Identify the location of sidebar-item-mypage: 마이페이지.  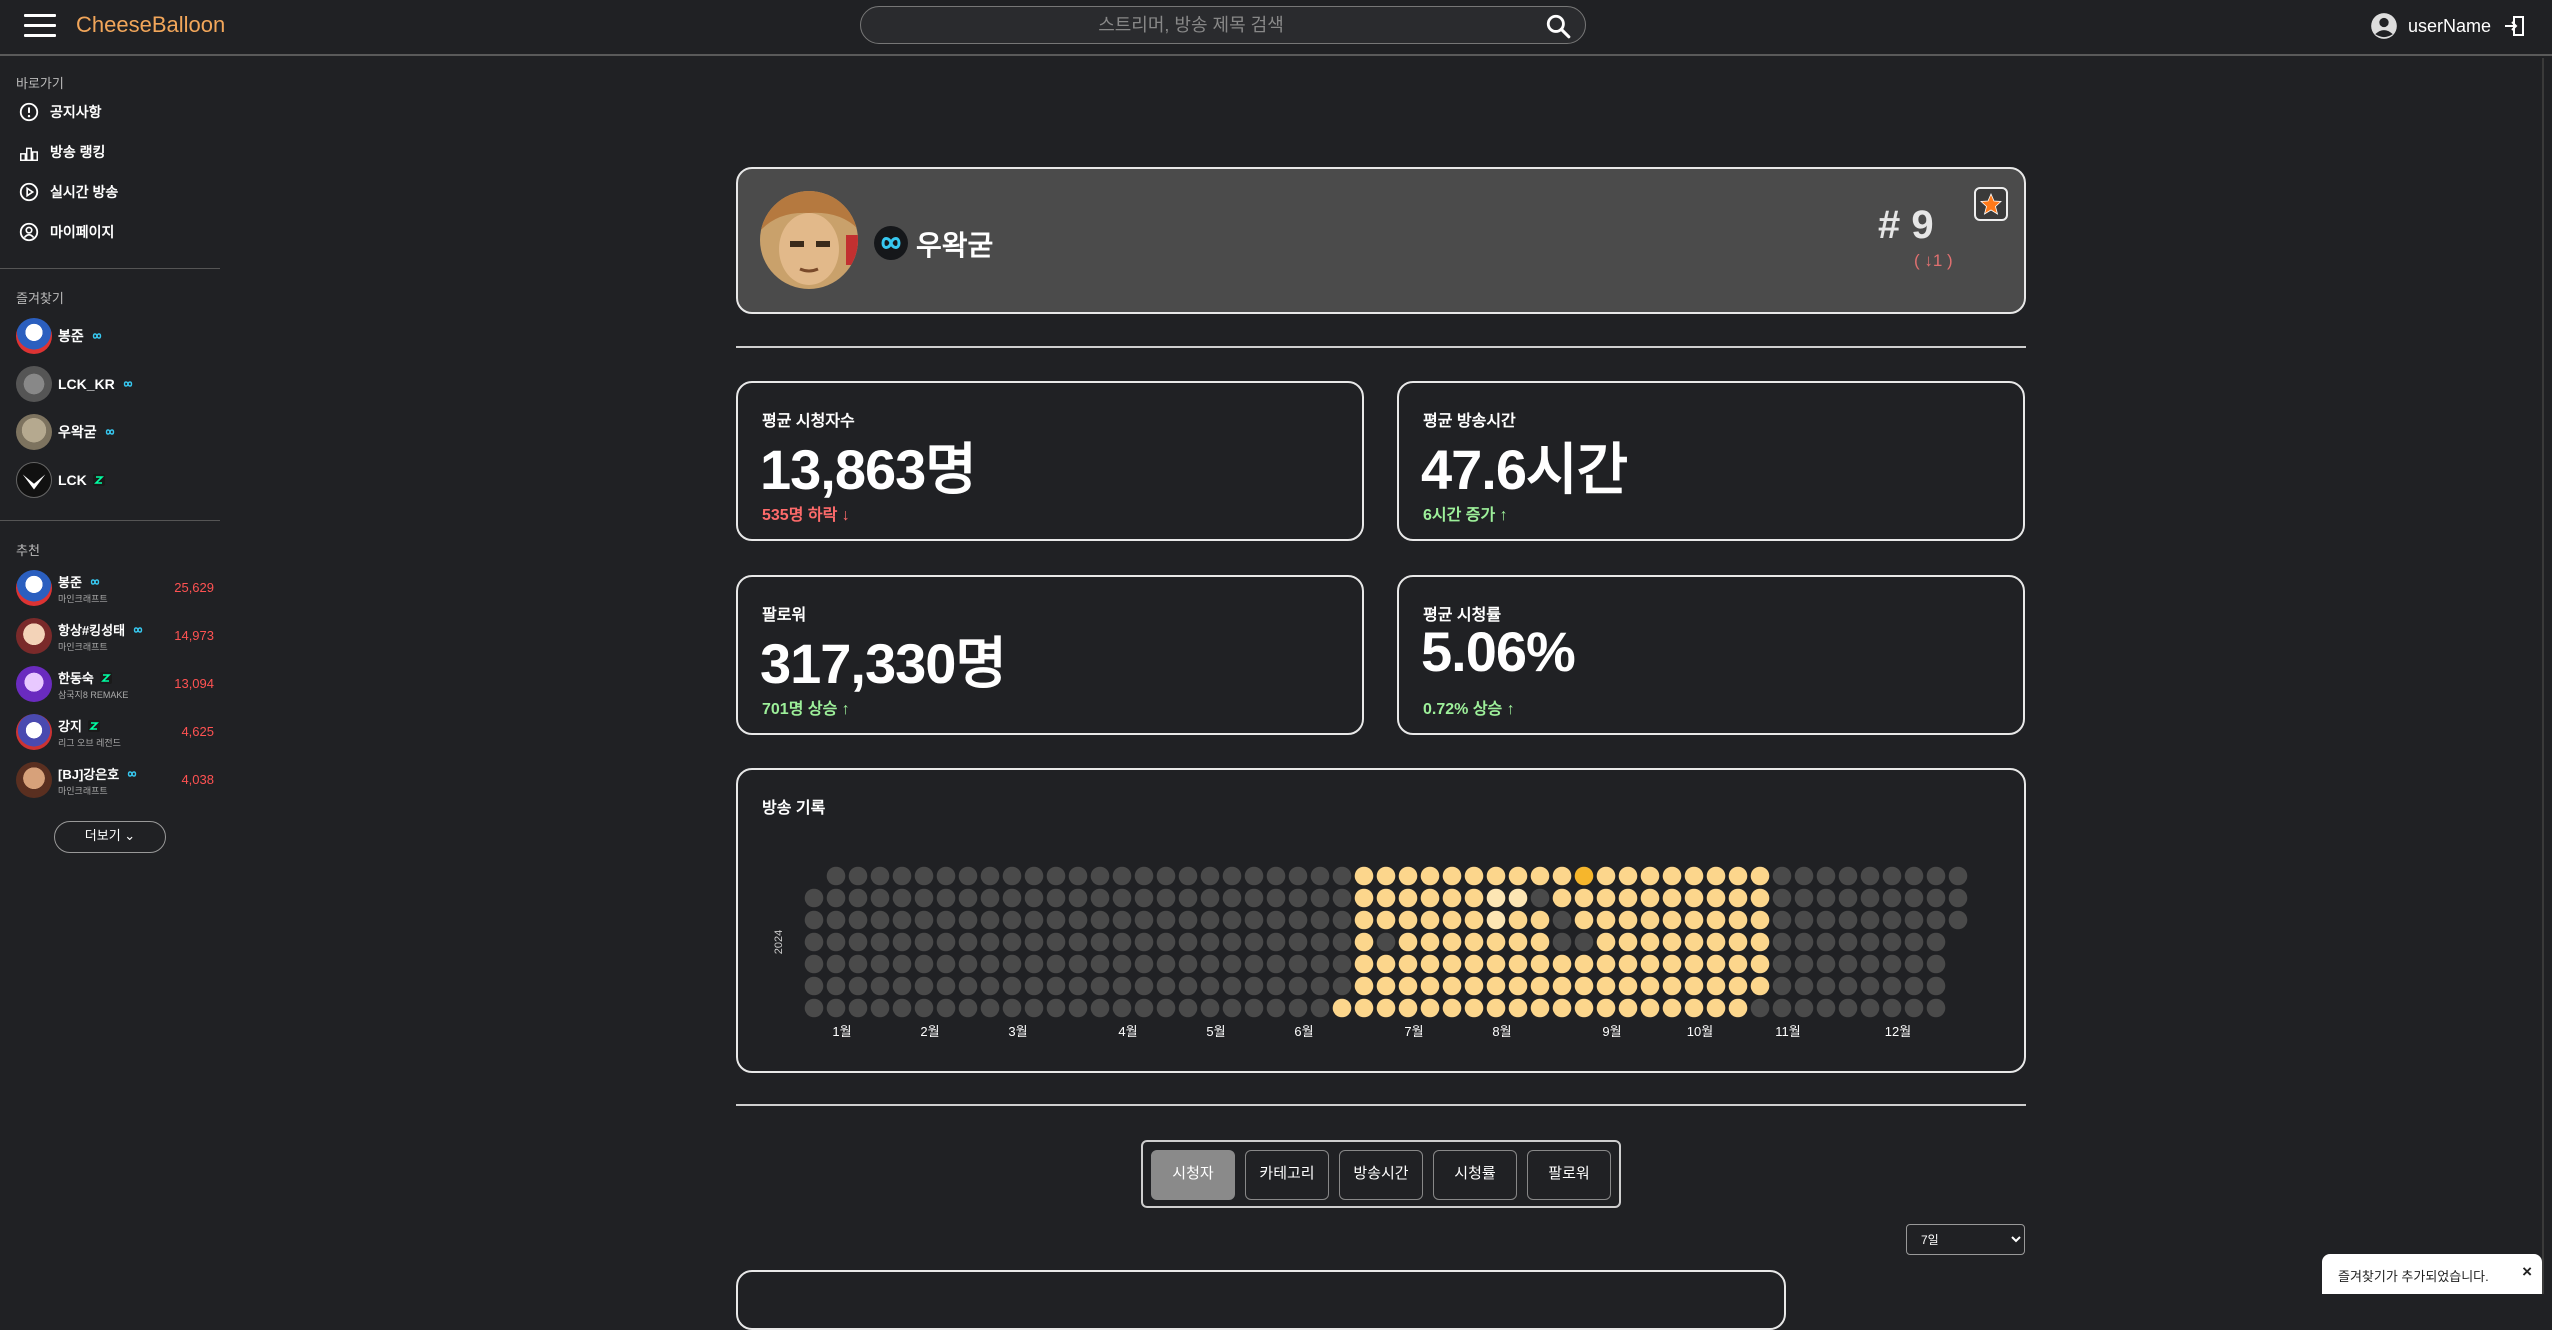
(66, 232).